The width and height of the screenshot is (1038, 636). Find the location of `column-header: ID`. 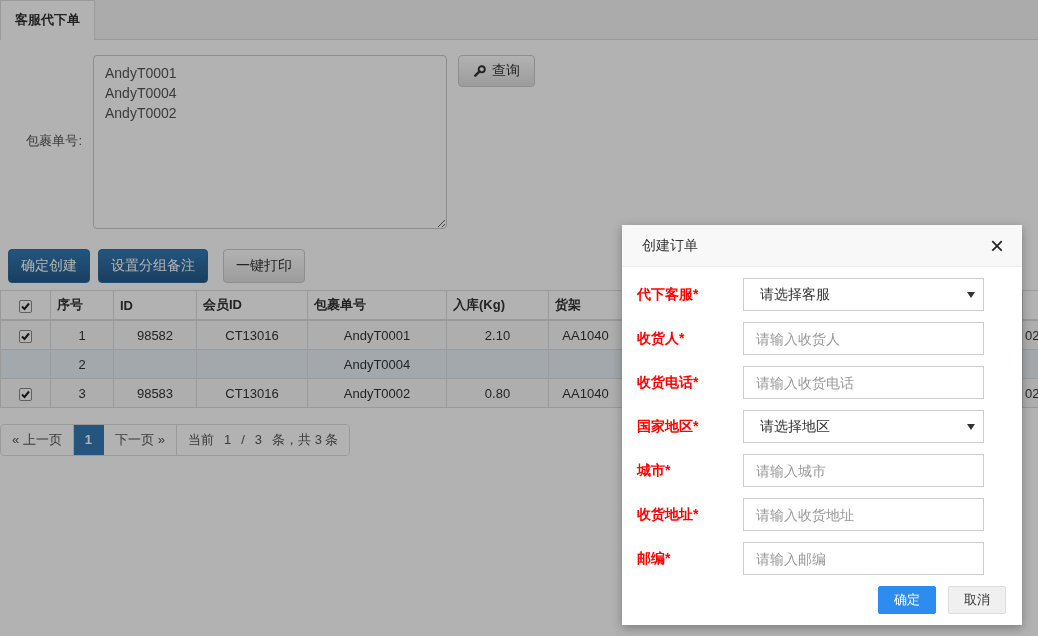

column-header: ID is located at coordinates (126, 305).